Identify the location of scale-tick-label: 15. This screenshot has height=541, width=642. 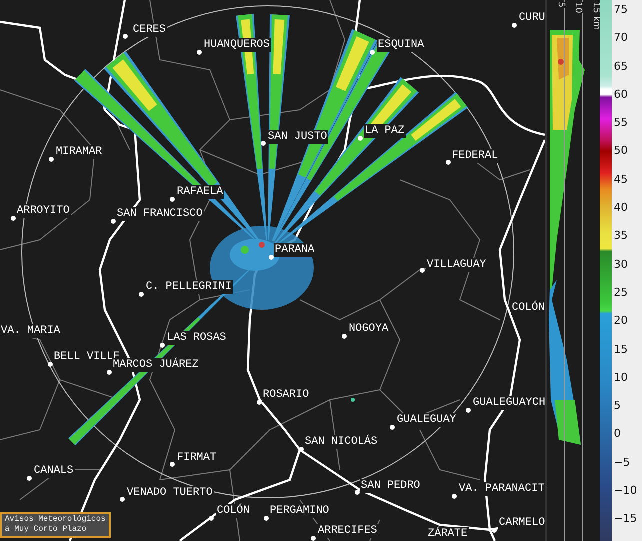
(621, 350).